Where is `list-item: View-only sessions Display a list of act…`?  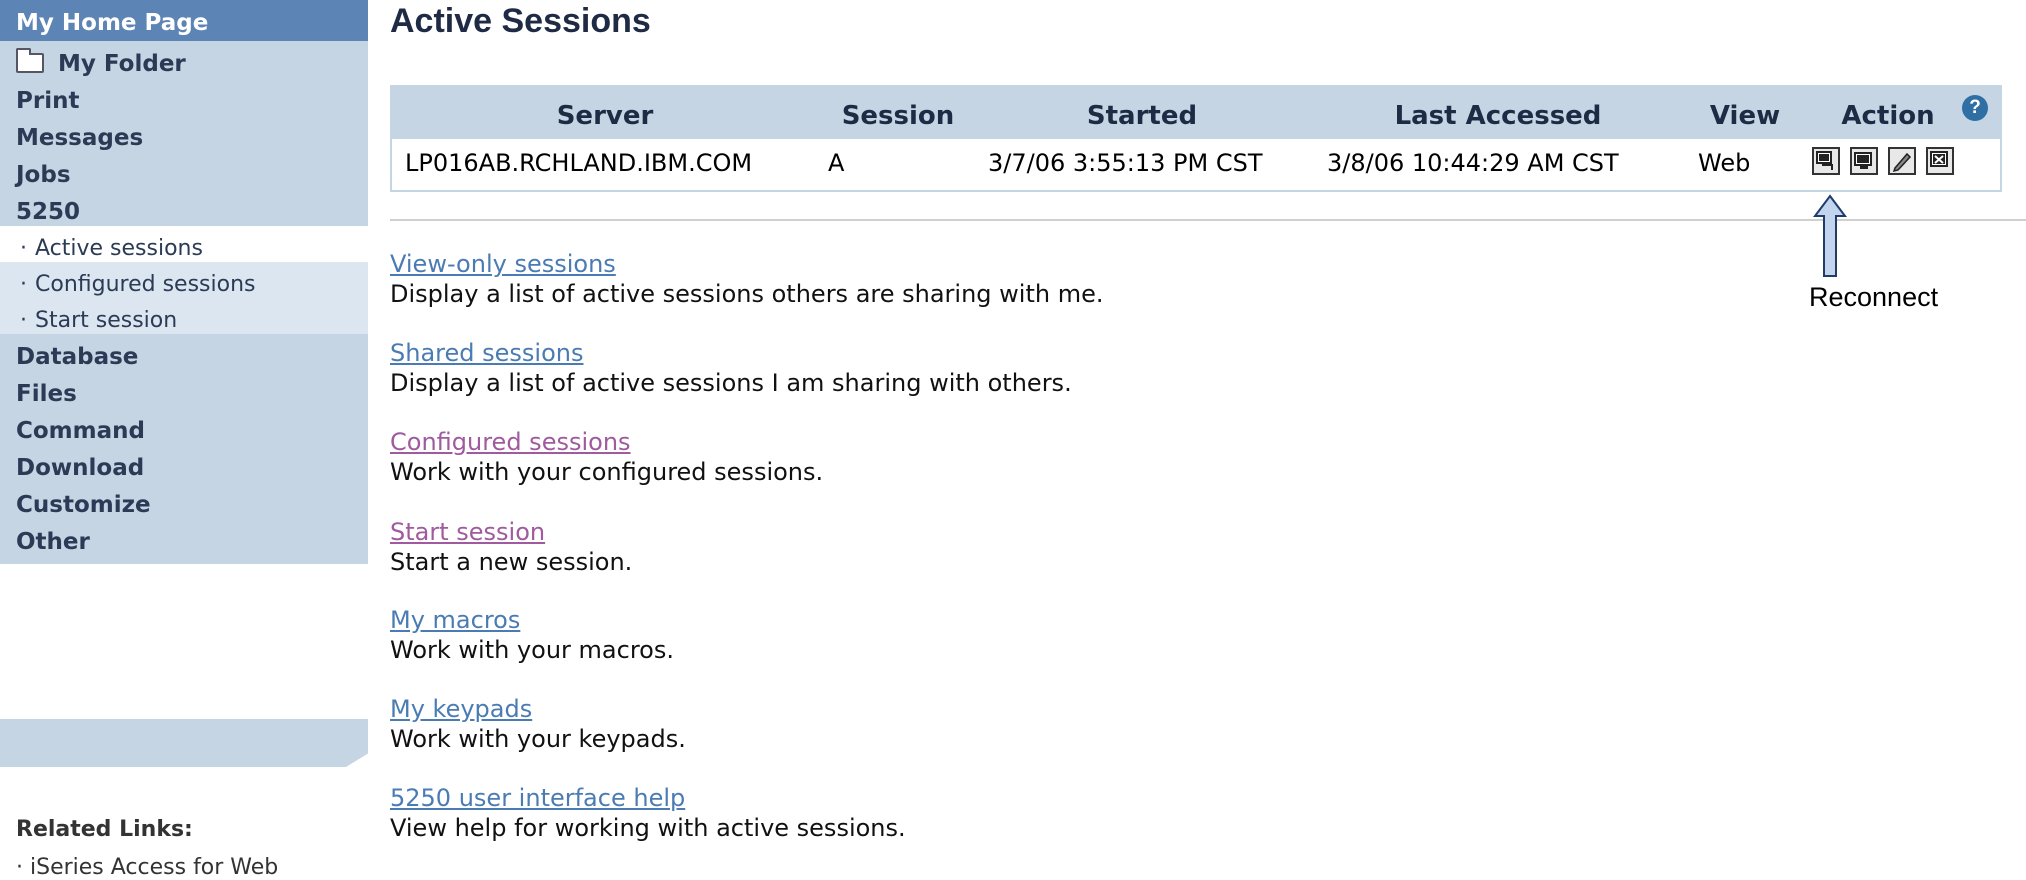 list-item: View-only sessions Display a list of act… is located at coordinates (746, 279).